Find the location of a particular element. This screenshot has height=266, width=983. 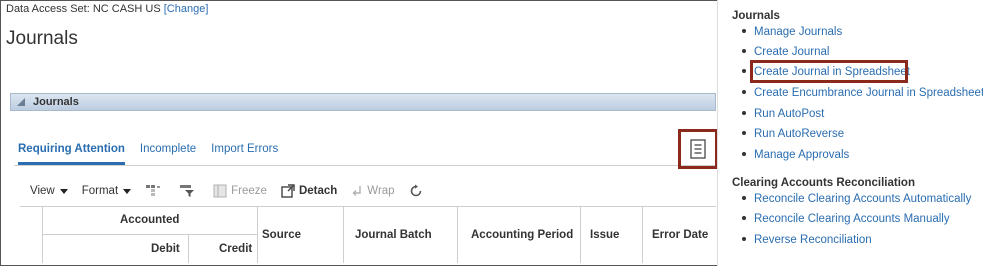

menu-item-reconcile-manually: Reconcile Clearing Accounts Manually is located at coordinates (846, 219).